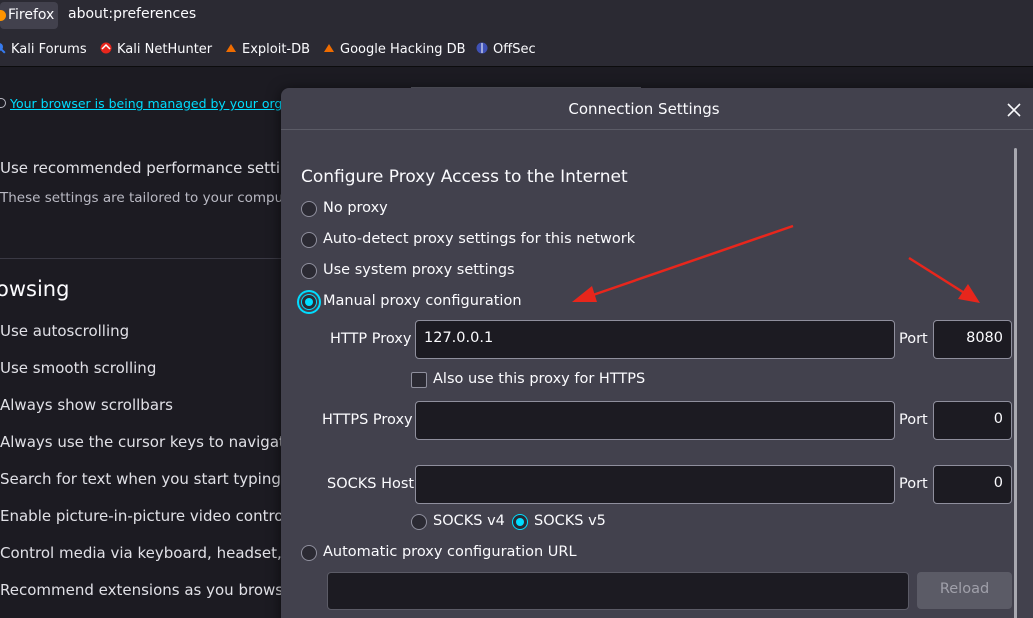 This screenshot has height=618, width=1033. I want to click on pref-show-scrollbars: Always show scrollbars, so click(86, 405).